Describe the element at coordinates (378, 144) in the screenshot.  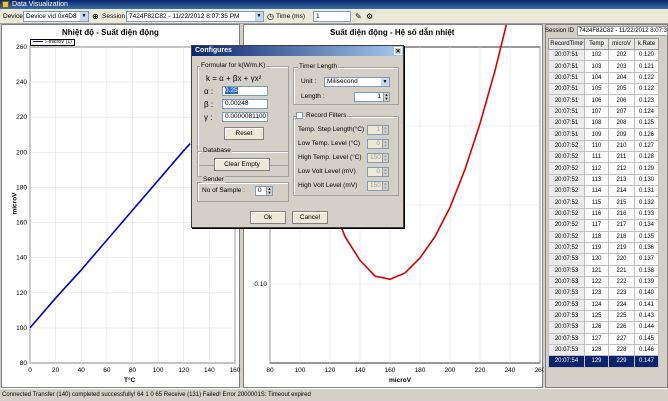
I see `low-temp-input: 0 ▲ ▼` at that location.